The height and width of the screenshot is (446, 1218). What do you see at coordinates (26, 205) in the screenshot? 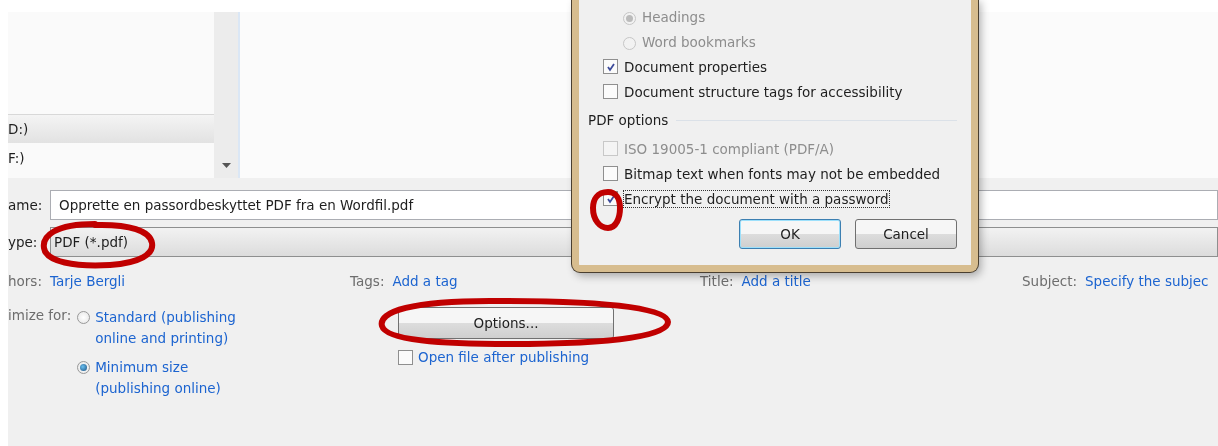
I see `field-label: ame:` at bounding box center [26, 205].